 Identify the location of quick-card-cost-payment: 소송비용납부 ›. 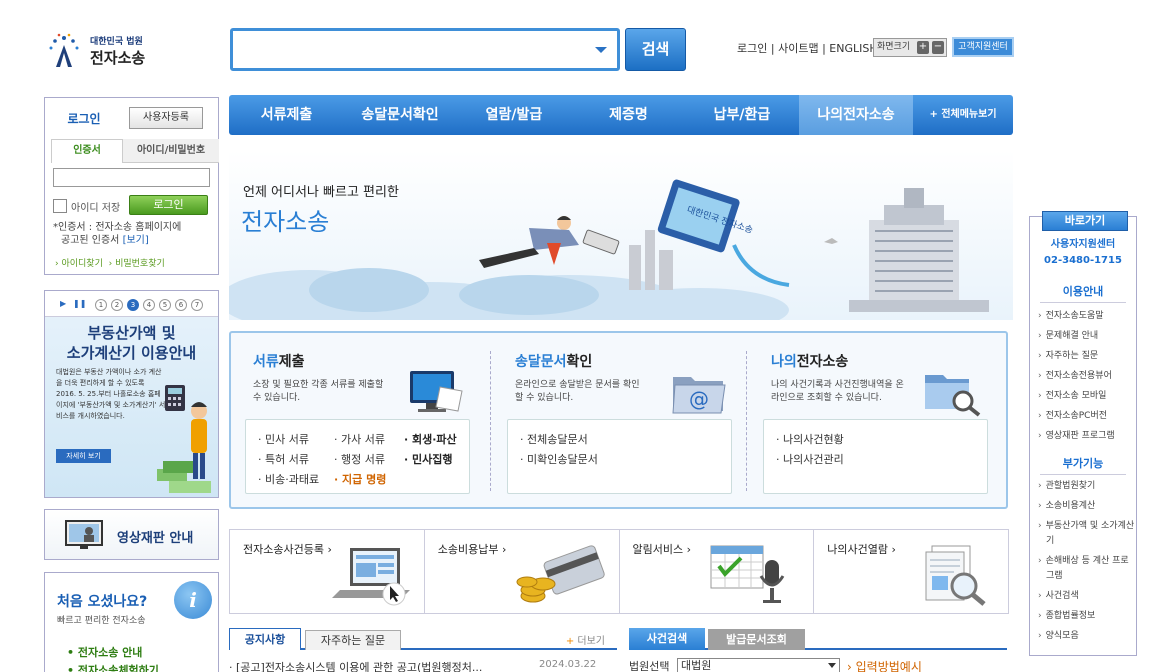
(522, 571).